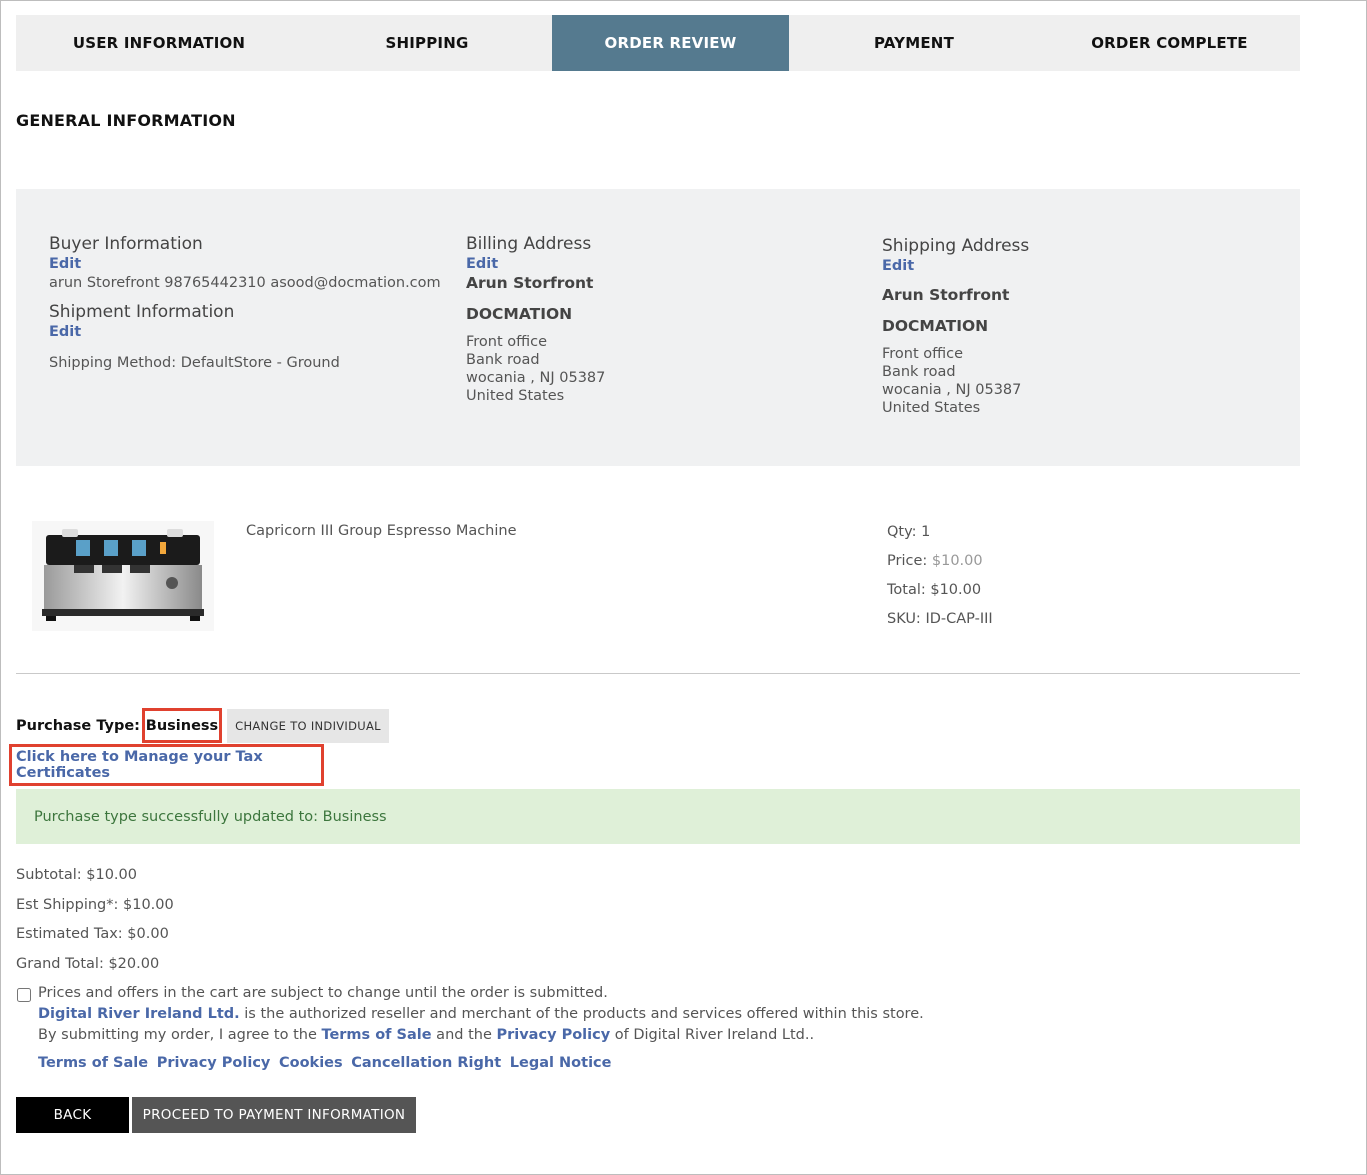  Describe the element at coordinates (935, 326) in the screenshot. I see `shipping-company: DOCMATION` at that location.